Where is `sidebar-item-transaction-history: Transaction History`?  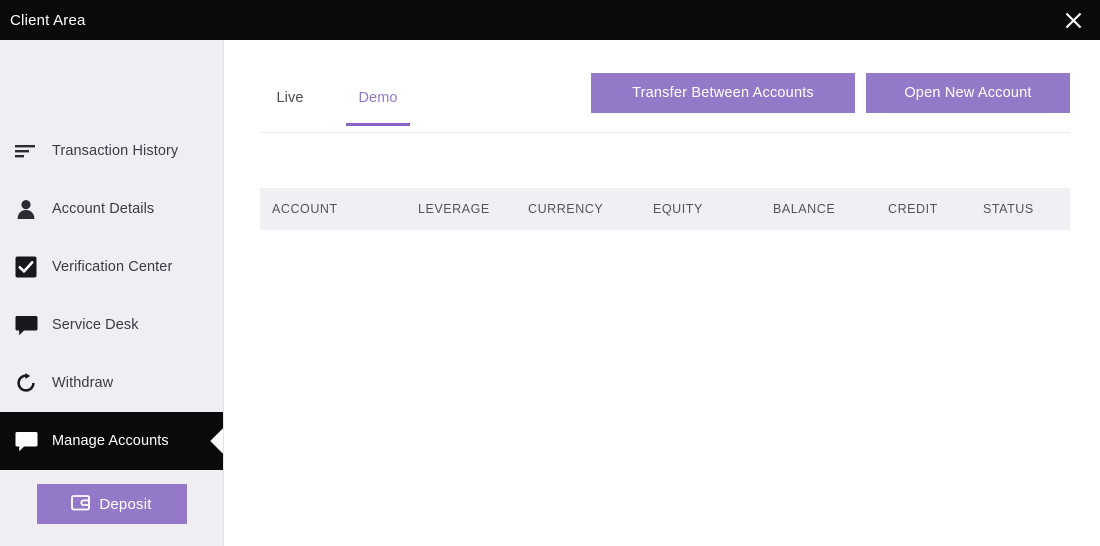 sidebar-item-transaction-history: Transaction History is located at coordinates (111, 151).